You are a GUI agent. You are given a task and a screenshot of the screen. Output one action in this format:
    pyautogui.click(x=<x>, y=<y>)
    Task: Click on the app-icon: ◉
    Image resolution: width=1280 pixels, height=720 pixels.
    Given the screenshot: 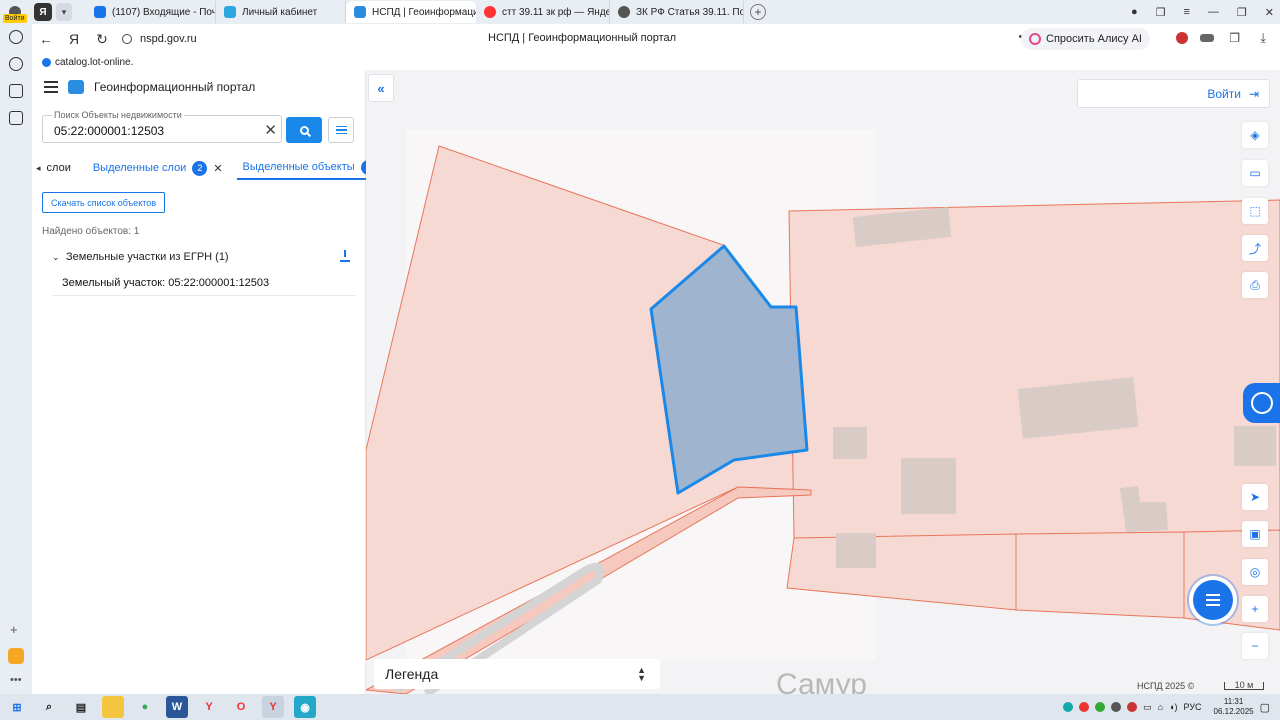 What is the action you would take?
    pyautogui.click(x=305, y=707)
    